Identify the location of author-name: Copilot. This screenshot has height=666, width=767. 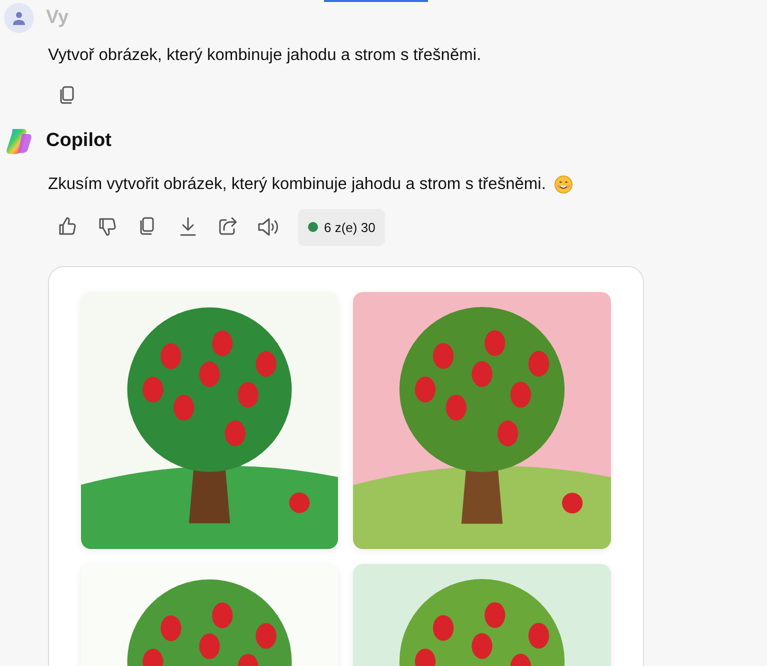
(79, 140).